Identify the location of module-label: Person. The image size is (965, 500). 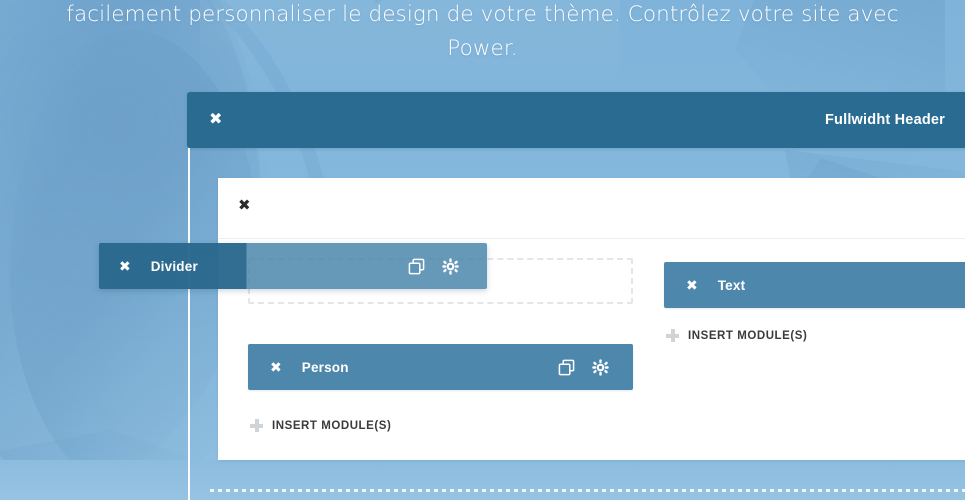
(325, 367).